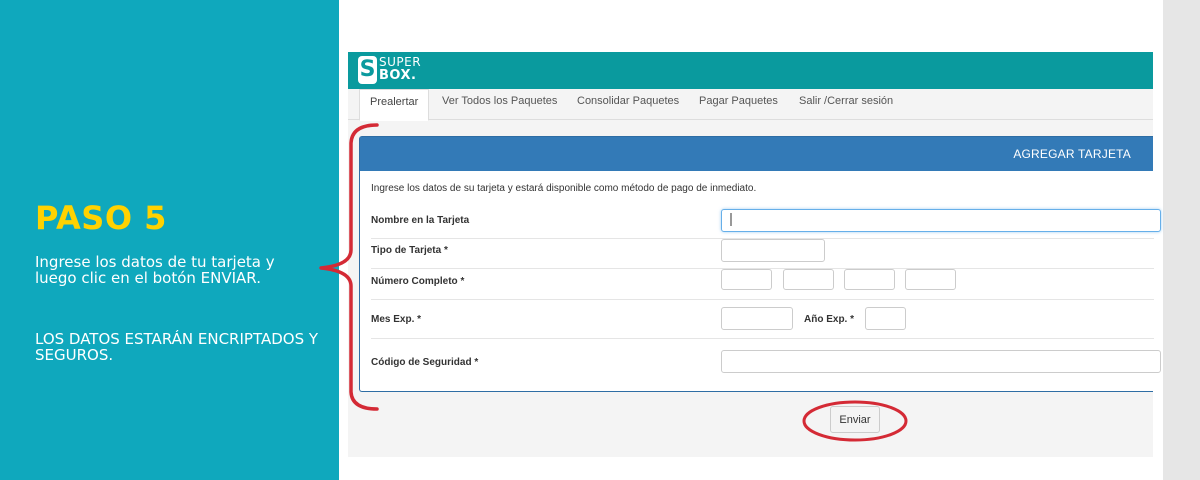 The image size is (1200, 480). What do you see at coordinates (425, 362) in the screenshot?
I see `security-code-label: Código de Seguridad *` at bounding box center [425, 362].